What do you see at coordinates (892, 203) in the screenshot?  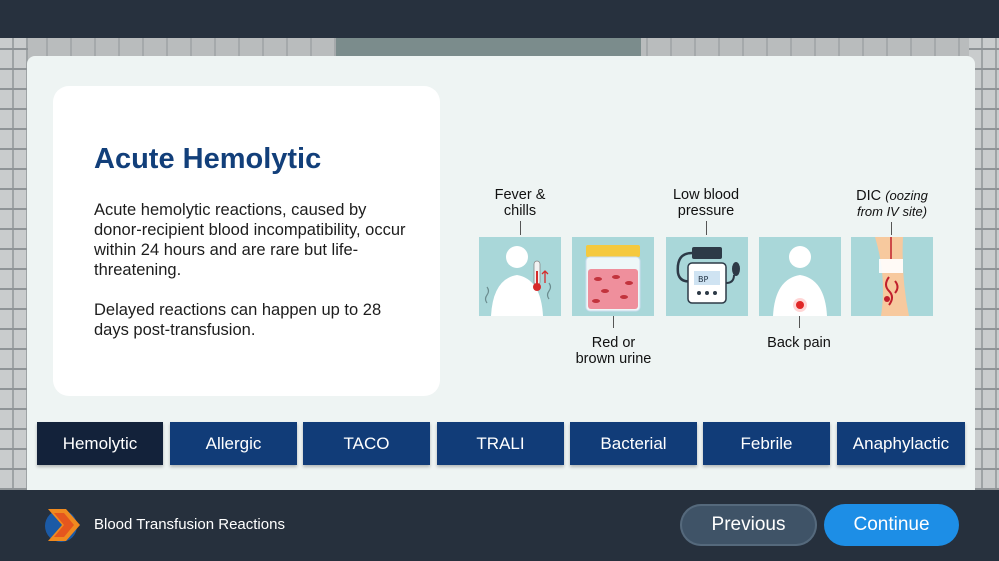 I see `symptom-label-dic: DIC (oozing from IV site)` at bounding box center [892, 203].